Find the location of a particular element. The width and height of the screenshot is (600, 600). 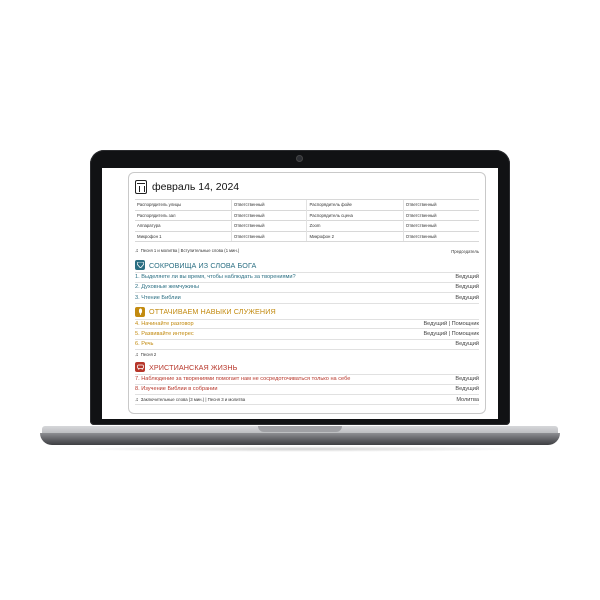

webcam-icon is located at coordinates (299, 158).